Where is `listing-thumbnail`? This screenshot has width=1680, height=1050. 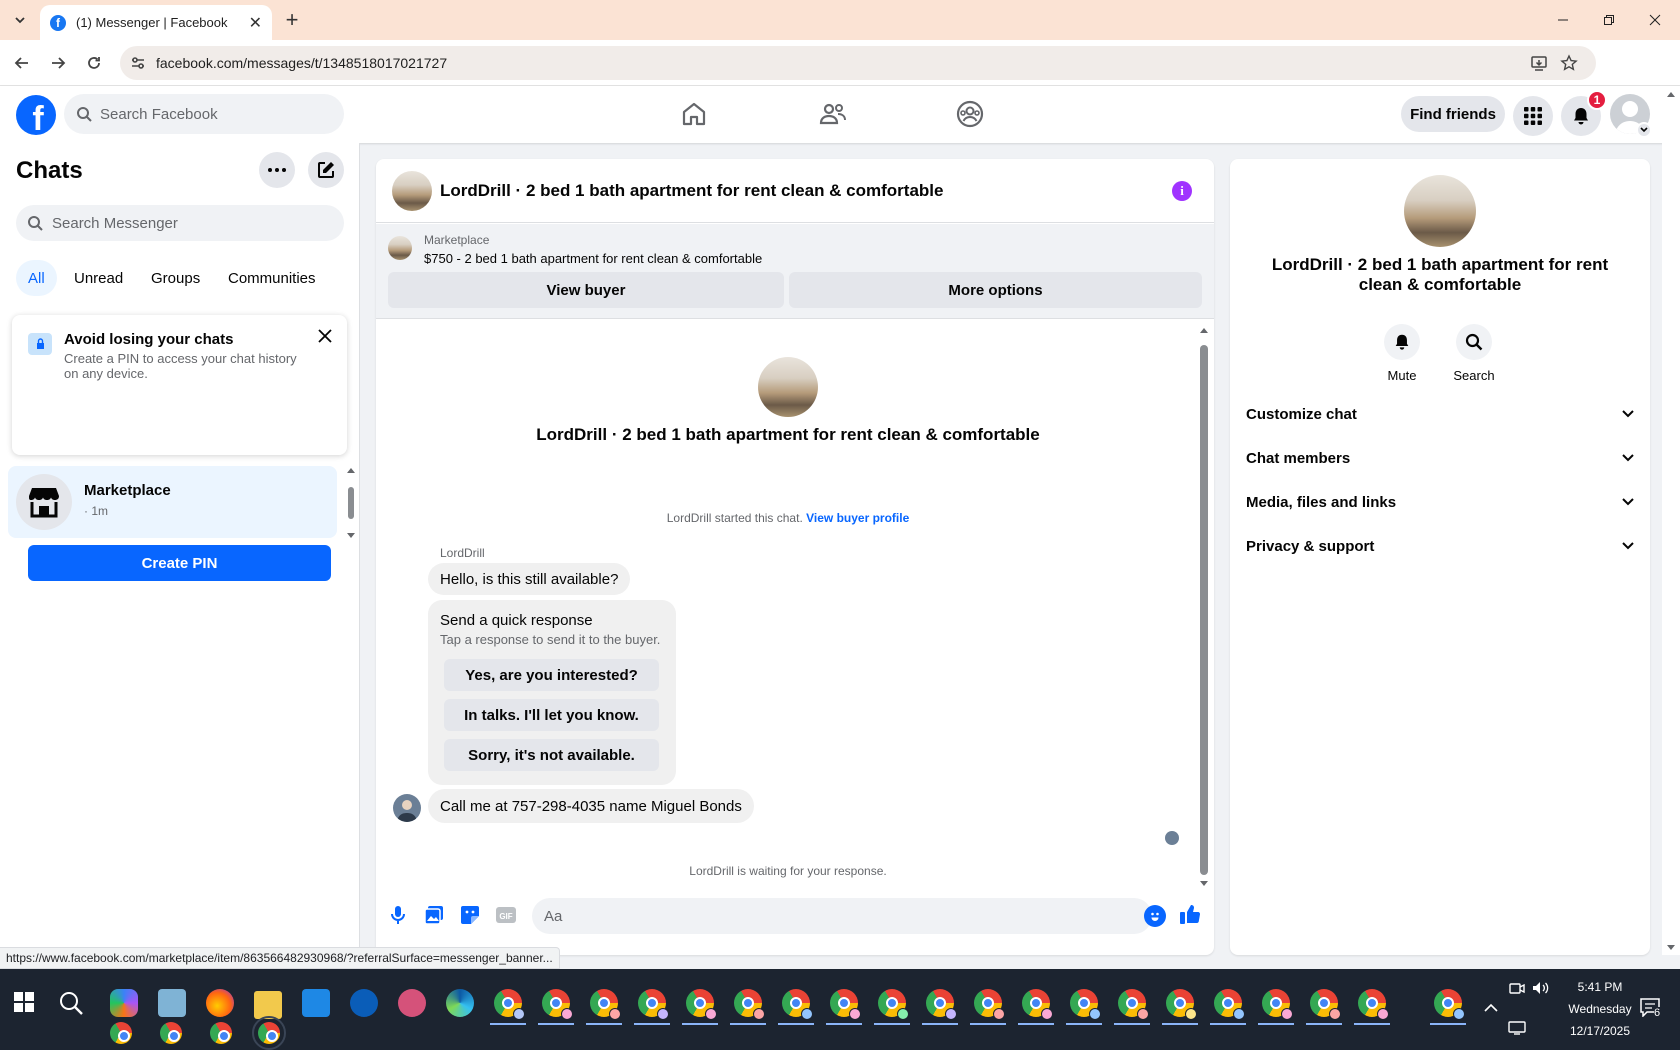 listing-thumbnail is located at coordinates (400, 248).